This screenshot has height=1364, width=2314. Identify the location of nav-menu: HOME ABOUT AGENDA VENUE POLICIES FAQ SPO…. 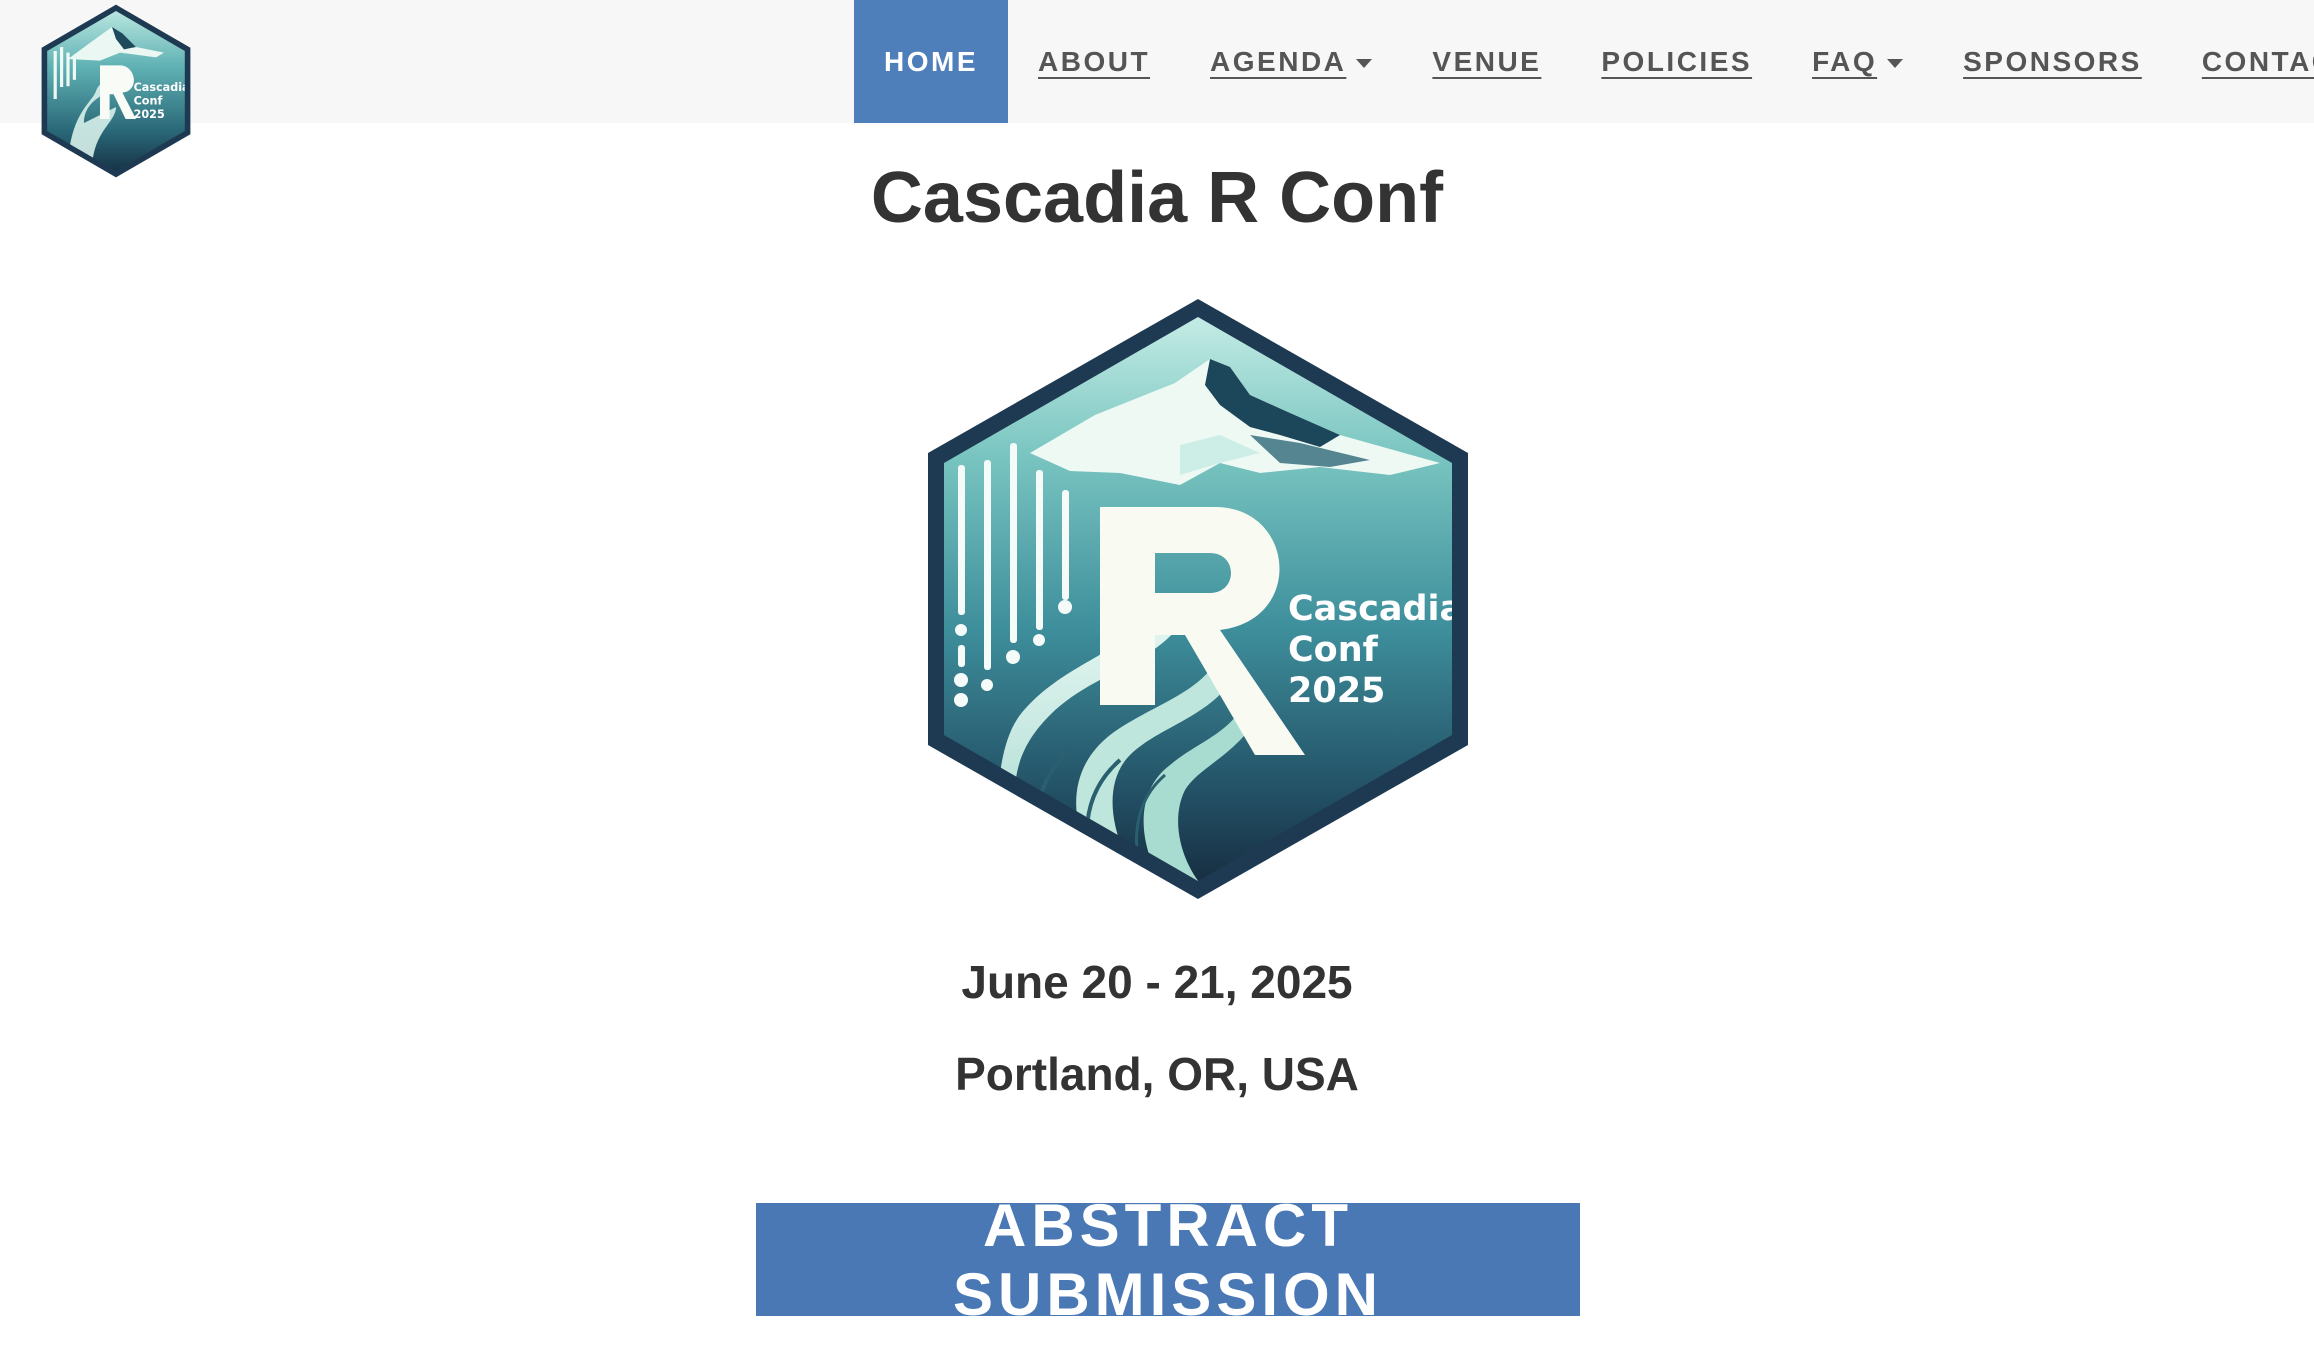
(1584, 61).